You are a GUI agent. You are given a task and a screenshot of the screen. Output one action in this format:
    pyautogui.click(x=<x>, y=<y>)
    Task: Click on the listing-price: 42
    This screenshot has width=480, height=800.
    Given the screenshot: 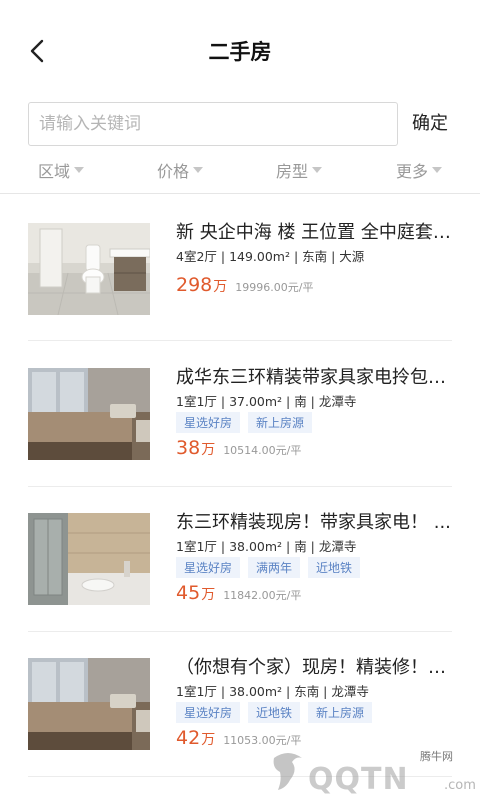 What is the action you would take?
    pyautogui.click(x=188, y=738)
    